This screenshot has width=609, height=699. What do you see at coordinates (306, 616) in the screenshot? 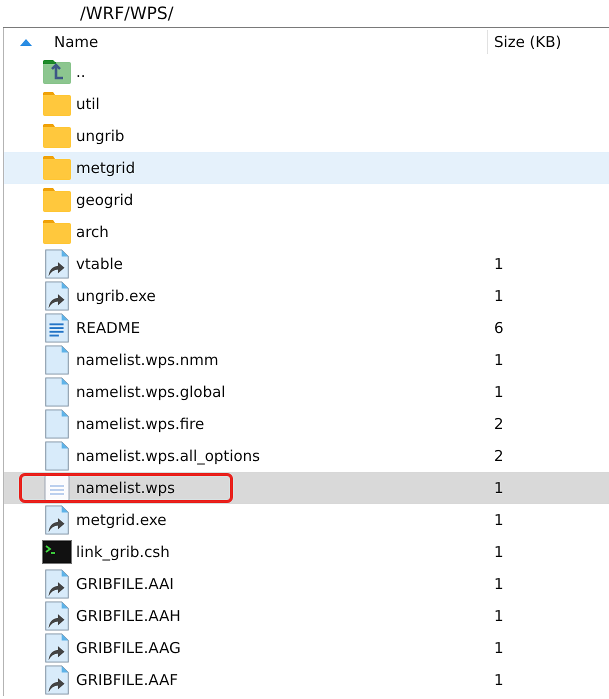
I see `file-row: GRIBFILE.AAH 1` at bounding box center [306, 616].